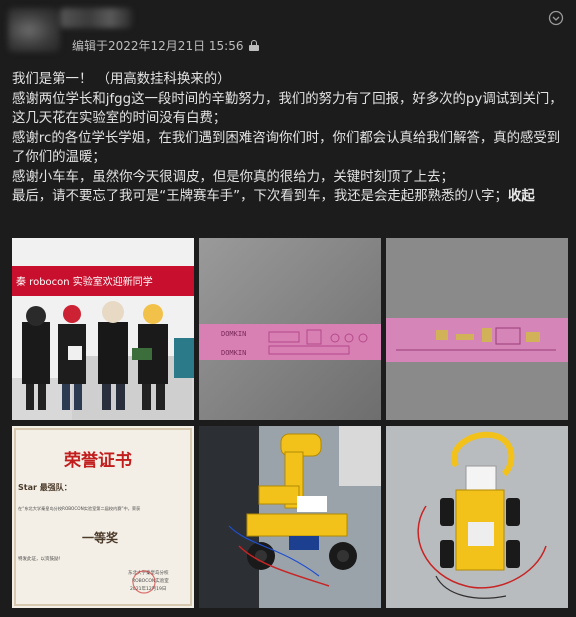 Image resolution: width=576 pixels, height=617 pixels. Describe the element at coordinates (521, 196) in the screenshot. I see `collapse-link: 收起` at that location.